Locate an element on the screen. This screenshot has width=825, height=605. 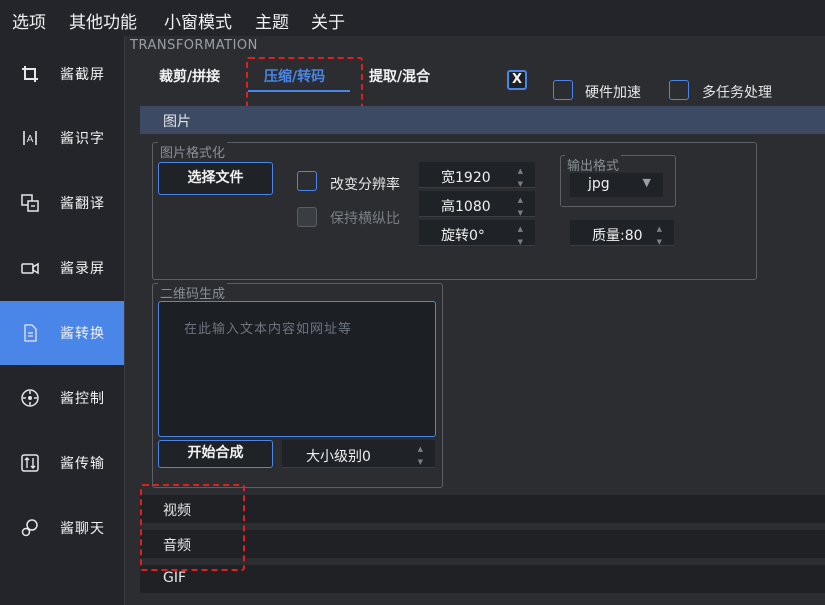
remote-control-icon is located at coordinates (30, 398).